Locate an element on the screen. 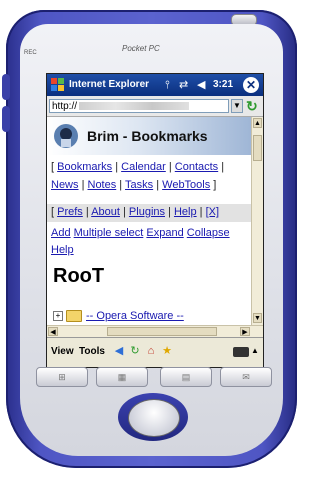  actions-row-2: Help is located at coordinates (62, 250).